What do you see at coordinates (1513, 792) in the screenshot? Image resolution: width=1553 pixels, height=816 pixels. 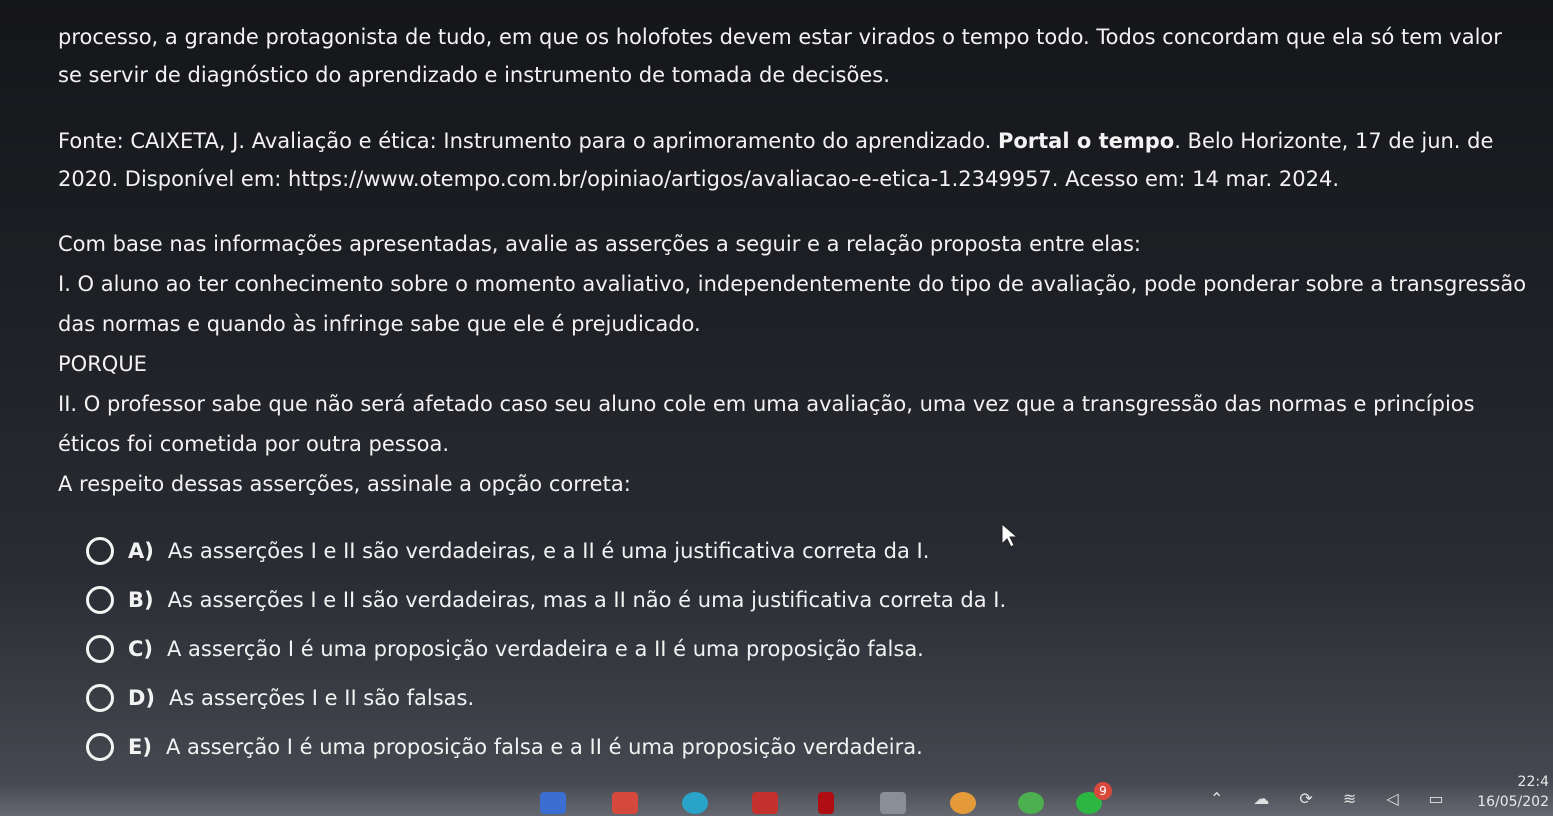 I see `clock: 22:4 16/05/202` at bounding box center [1513, 792].